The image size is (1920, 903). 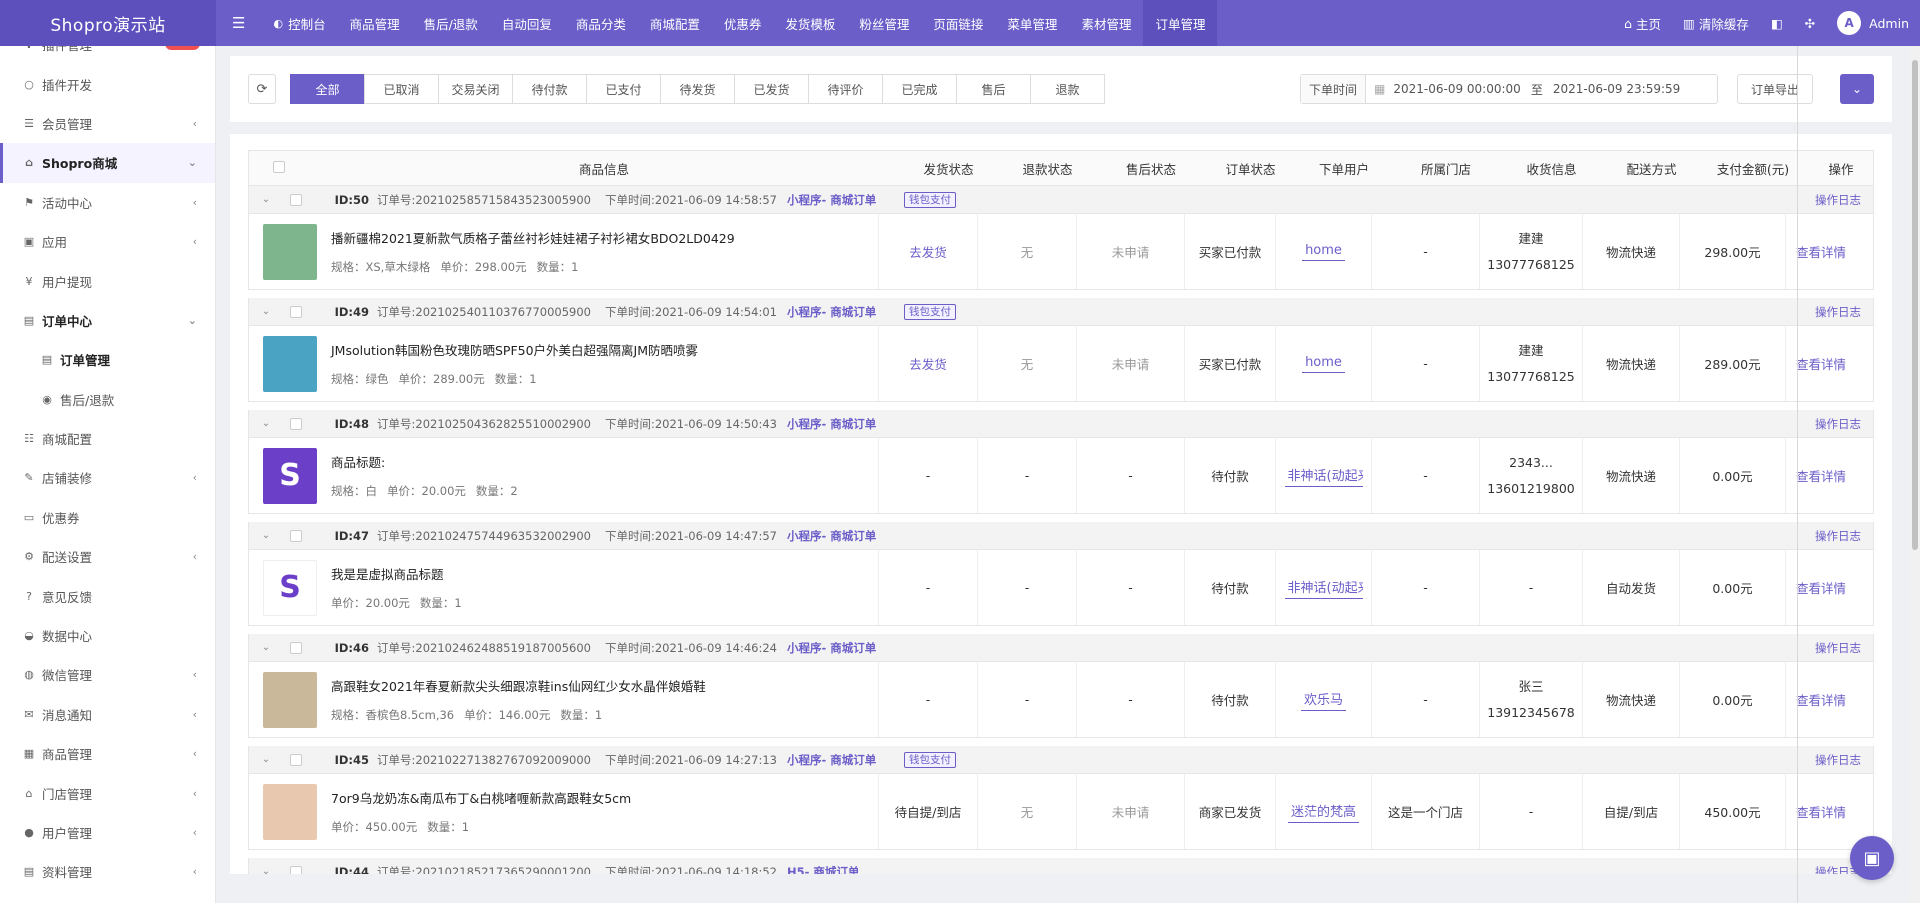 I want to click on topnav-item: 发货模板, so click(x=810, y=23).